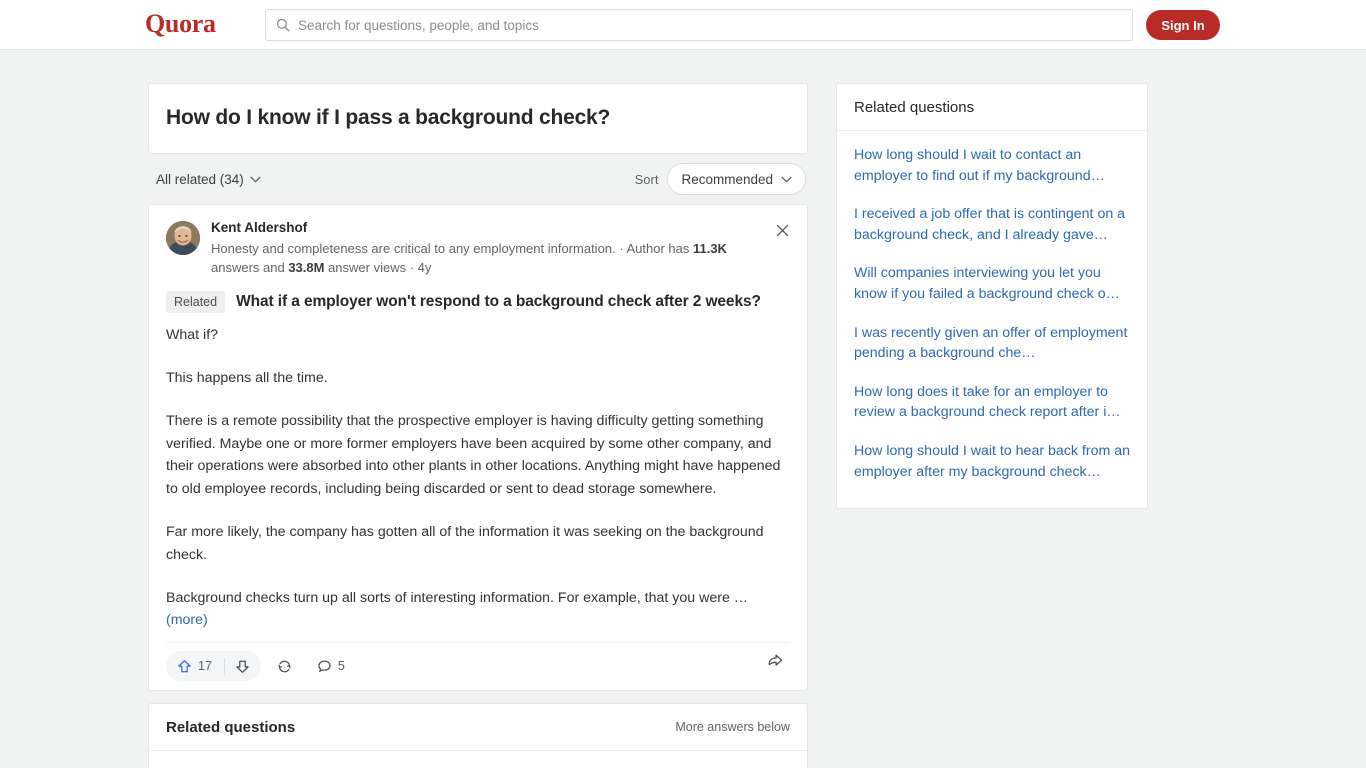 This screenshot has height=768, width=1366. What do you see at coordinates (183, 238) in the screenshot?
I see `avatar` at bounding box center [183, 238].